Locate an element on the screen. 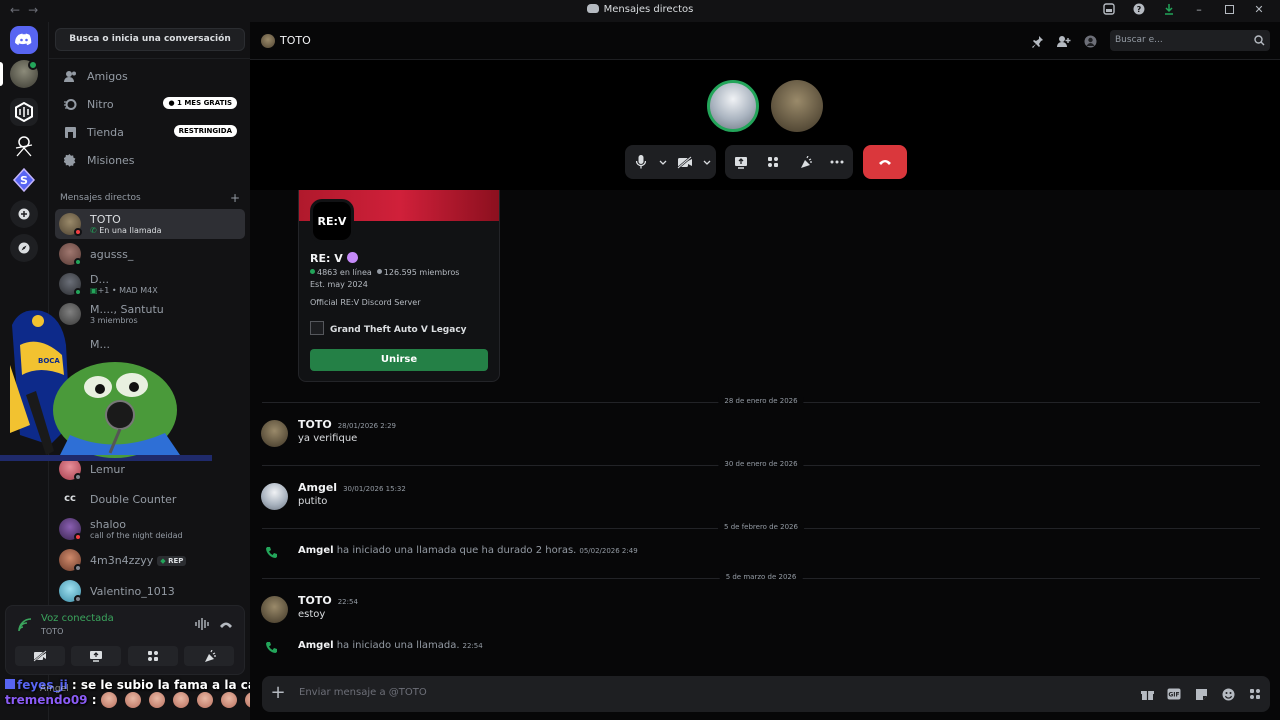  download-icon is located at coordinates (1169, 9).